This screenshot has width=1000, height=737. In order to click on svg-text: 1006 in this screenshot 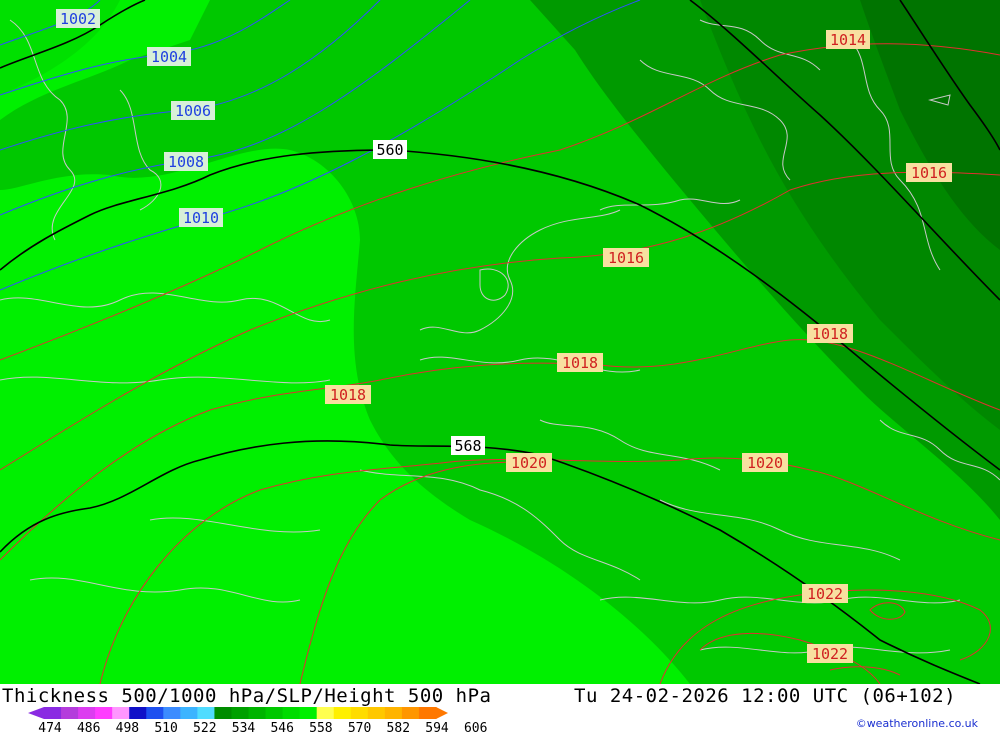, I will do `click(193, 111)`.